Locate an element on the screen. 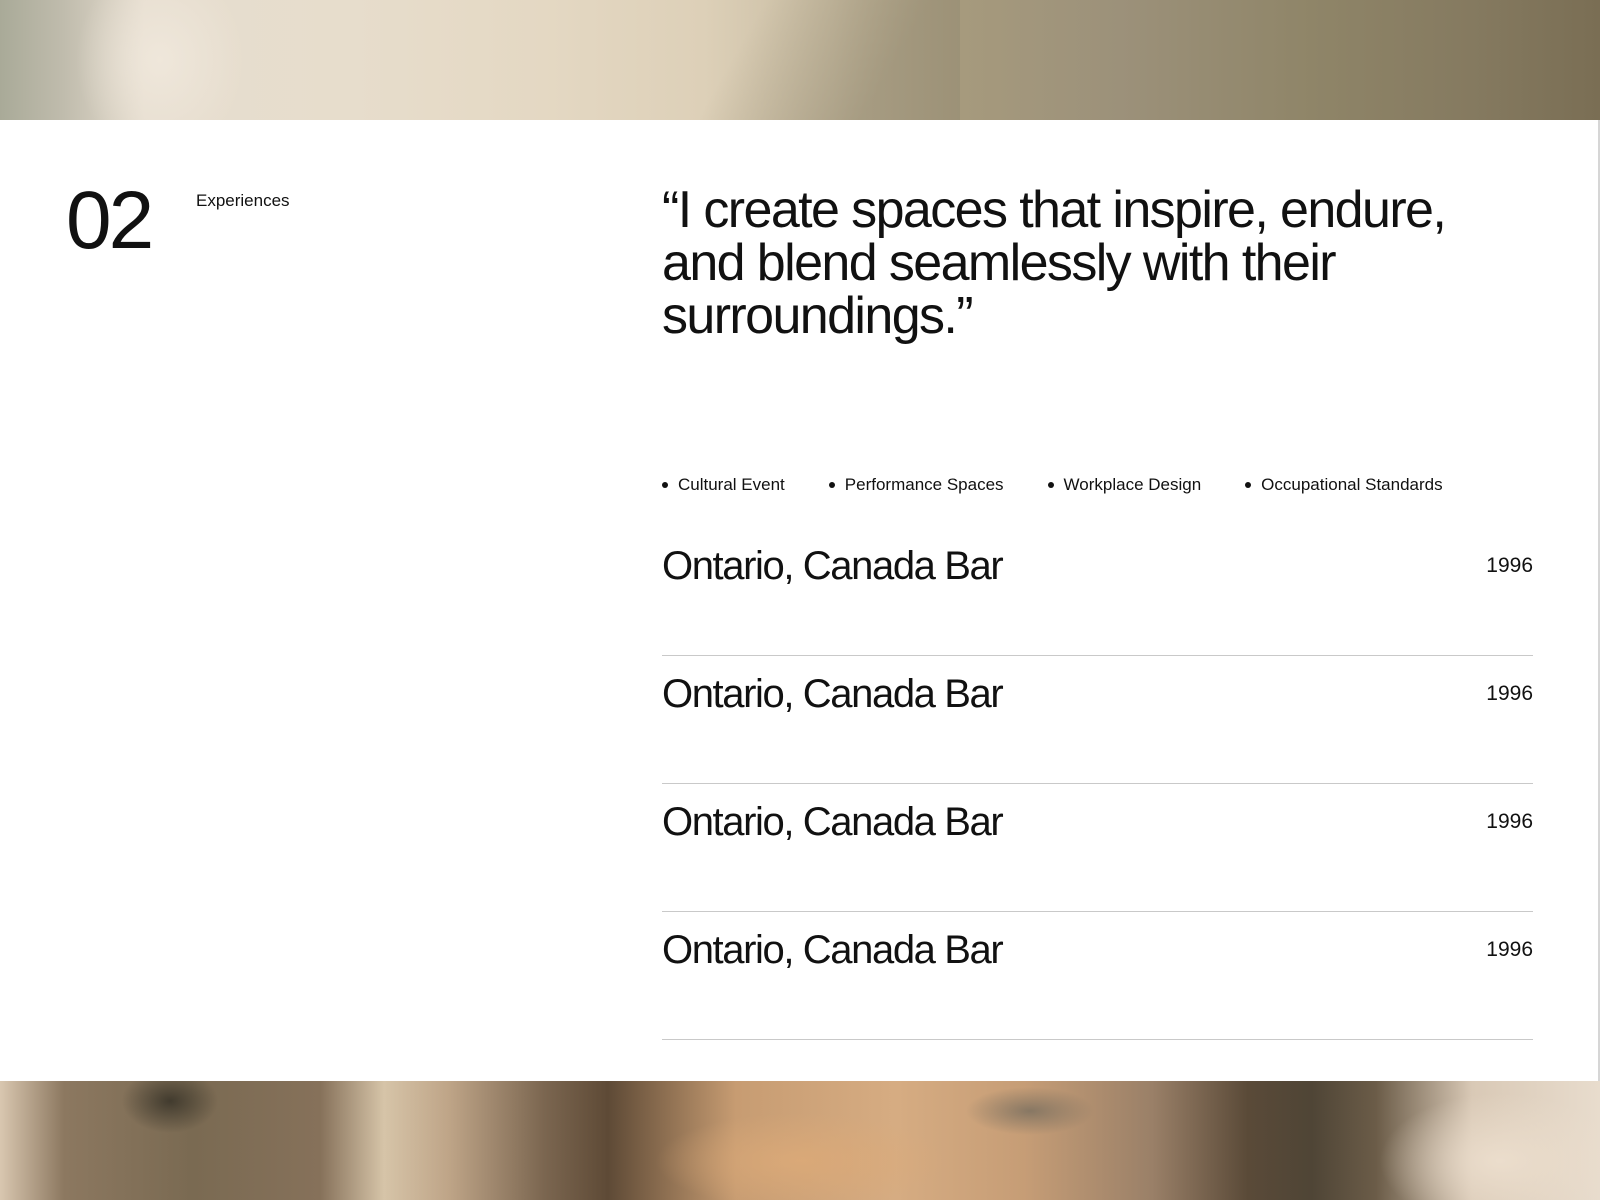  tag-item: Workplace Design is located at coordinates (1124, 485).